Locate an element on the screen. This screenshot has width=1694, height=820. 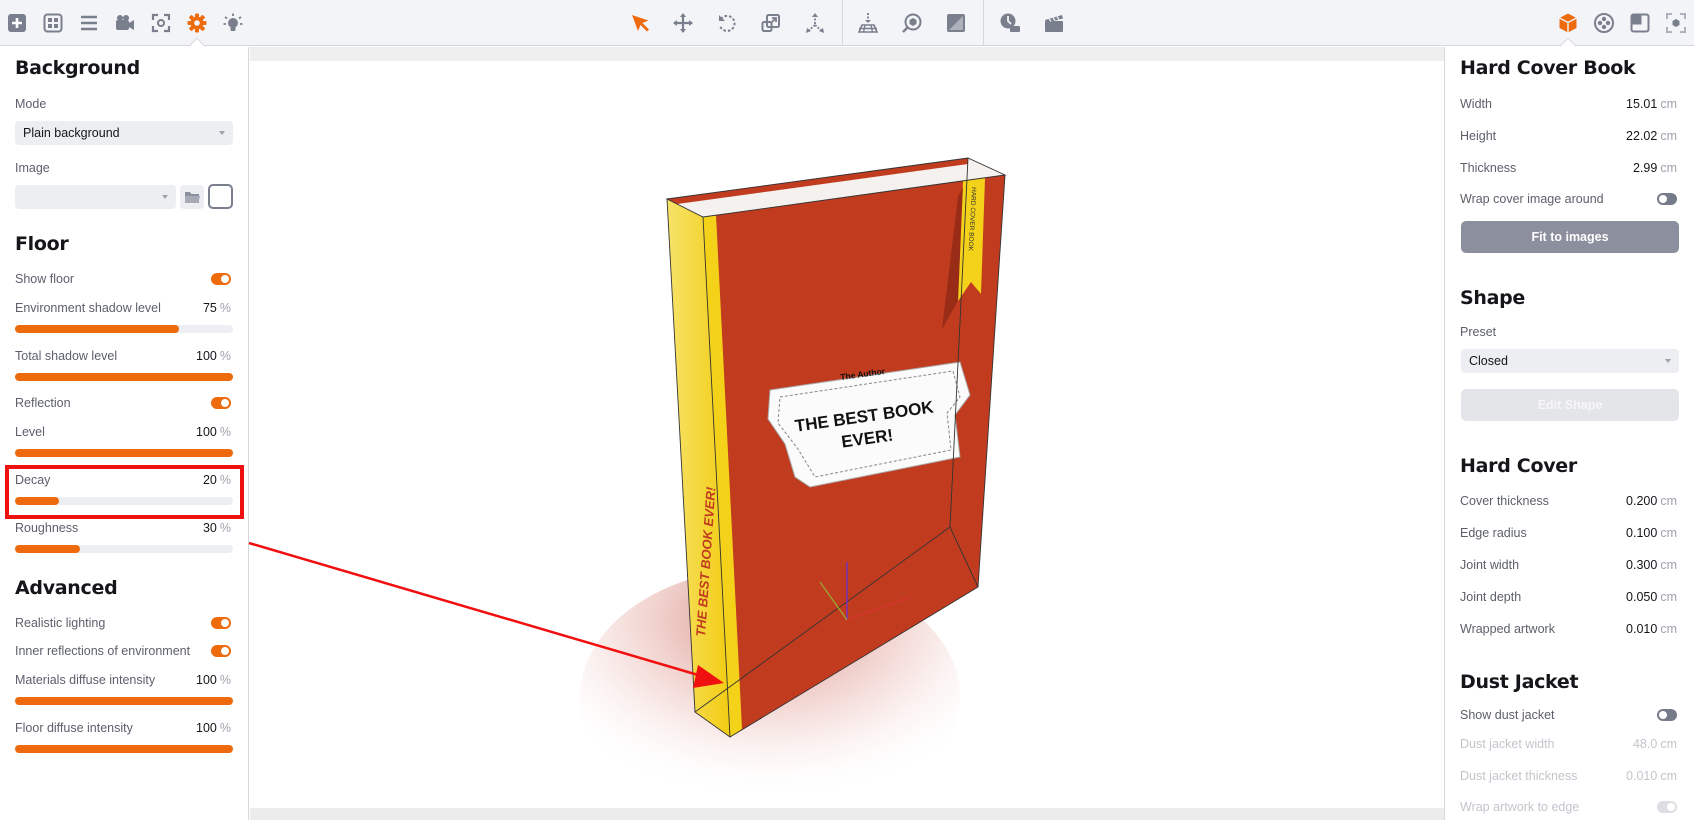
materials-diffuse-label: Materials diffuse intensity is located at coordinates (85, 680).